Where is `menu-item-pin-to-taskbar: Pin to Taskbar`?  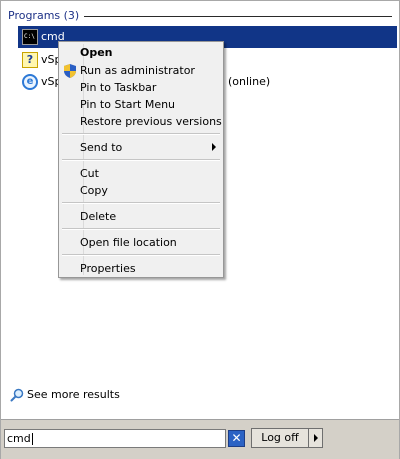 menu-item-pin-to-taskbar: Pin to Taskbar is located at coordinates (118, 87).